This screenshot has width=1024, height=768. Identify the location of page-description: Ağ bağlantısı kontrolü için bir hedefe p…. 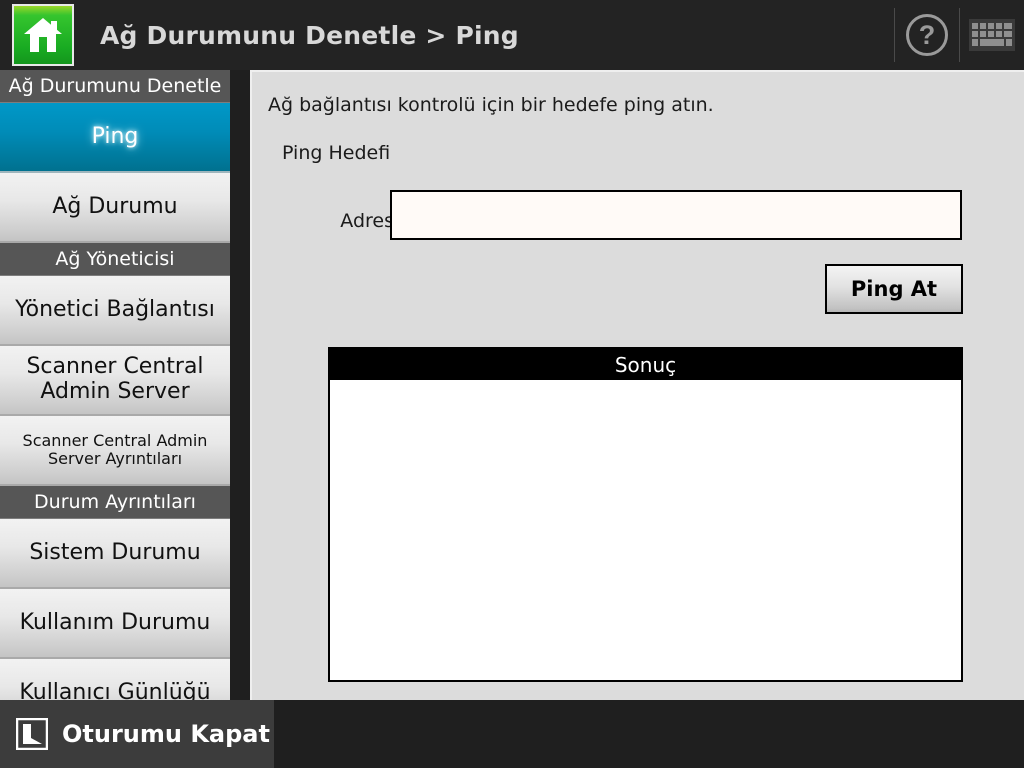
(491, 105).